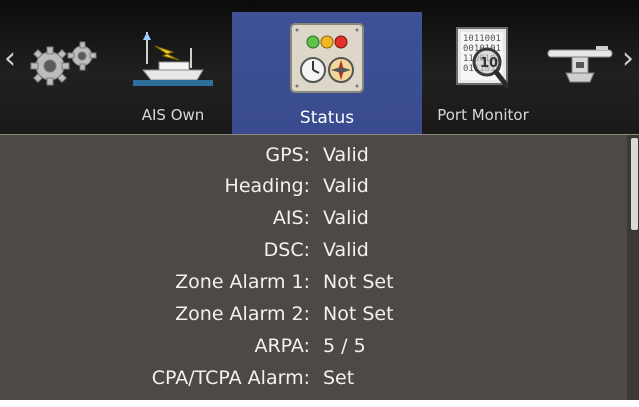  What do you see at coordinates (482, 39) in the screenshot?
I see `svg-text: 1011001` at bounding box center [482, 39].